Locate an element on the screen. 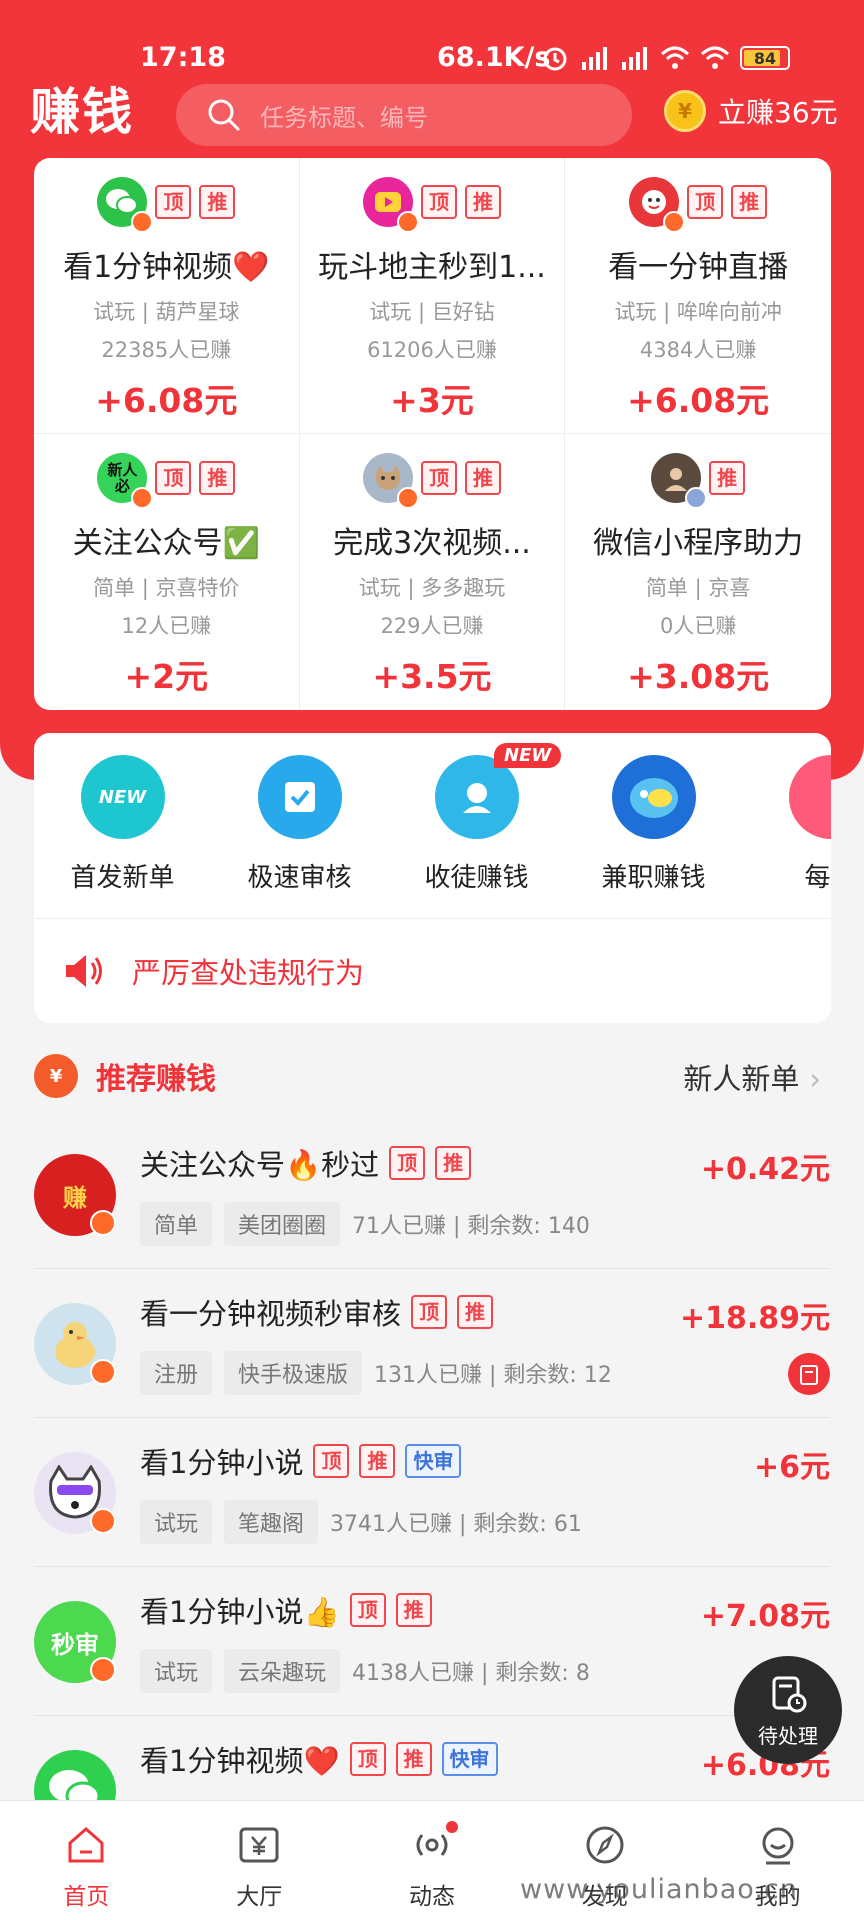 The image size is (864, 1920). task-source-chip: 美团圈圈 is located at coordinates (282, 1224).